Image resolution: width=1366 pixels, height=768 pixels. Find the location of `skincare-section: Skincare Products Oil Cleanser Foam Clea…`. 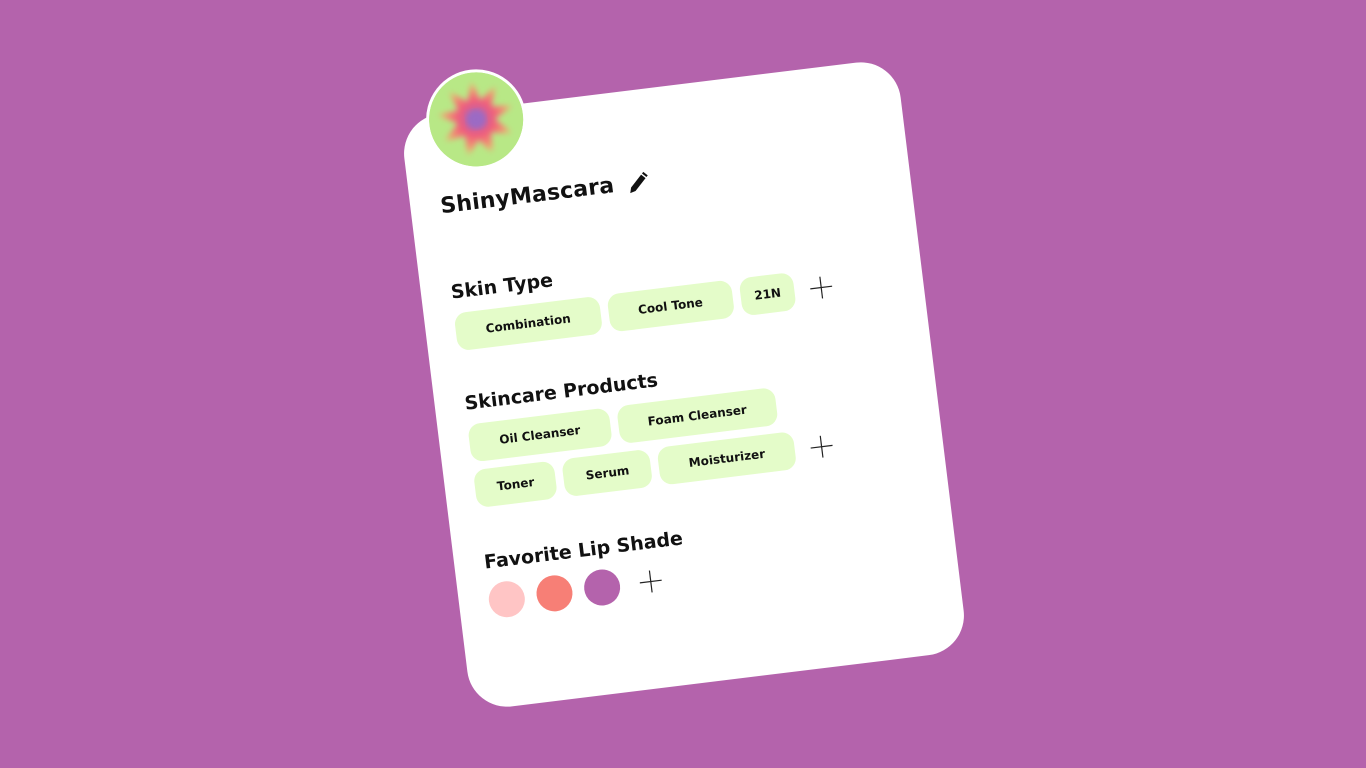

skincare-section: Skincare Products Oil Cleanser Foam Clea… is located at coordinates (689, 427).